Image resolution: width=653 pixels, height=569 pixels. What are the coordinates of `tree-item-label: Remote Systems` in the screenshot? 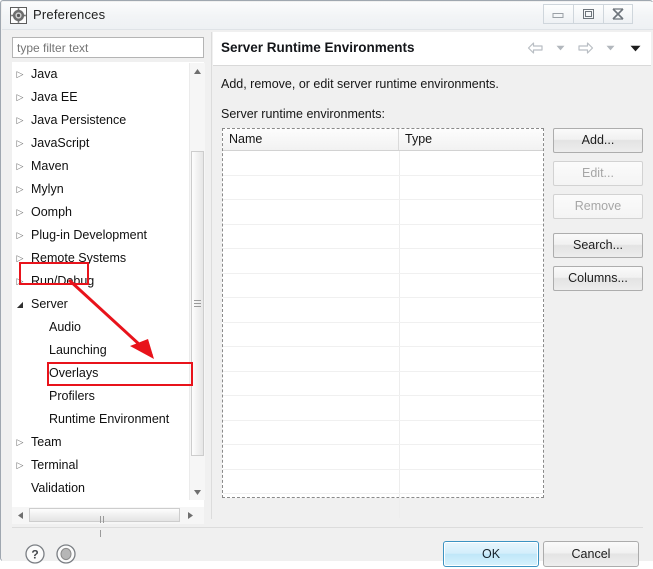 It's located at (79, 258).